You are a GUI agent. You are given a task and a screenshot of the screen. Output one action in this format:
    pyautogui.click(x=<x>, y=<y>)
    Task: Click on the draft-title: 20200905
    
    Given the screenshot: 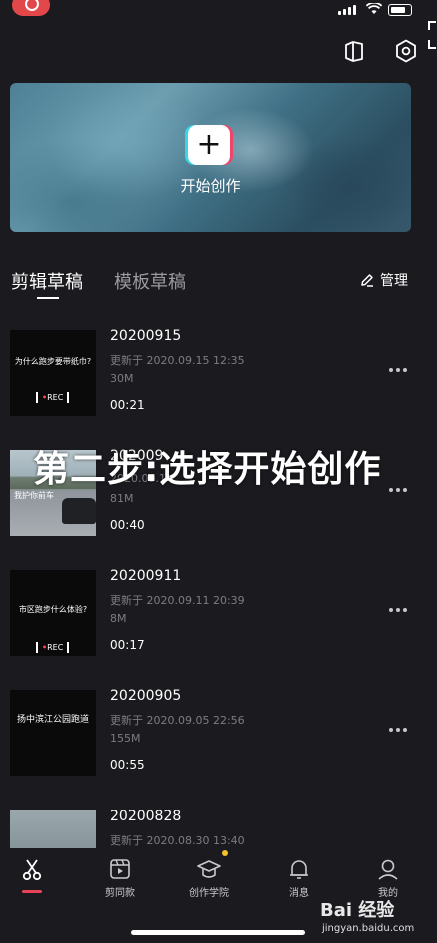 What is the action you would take?
    pyautogui.click(x=146, y=696)
    